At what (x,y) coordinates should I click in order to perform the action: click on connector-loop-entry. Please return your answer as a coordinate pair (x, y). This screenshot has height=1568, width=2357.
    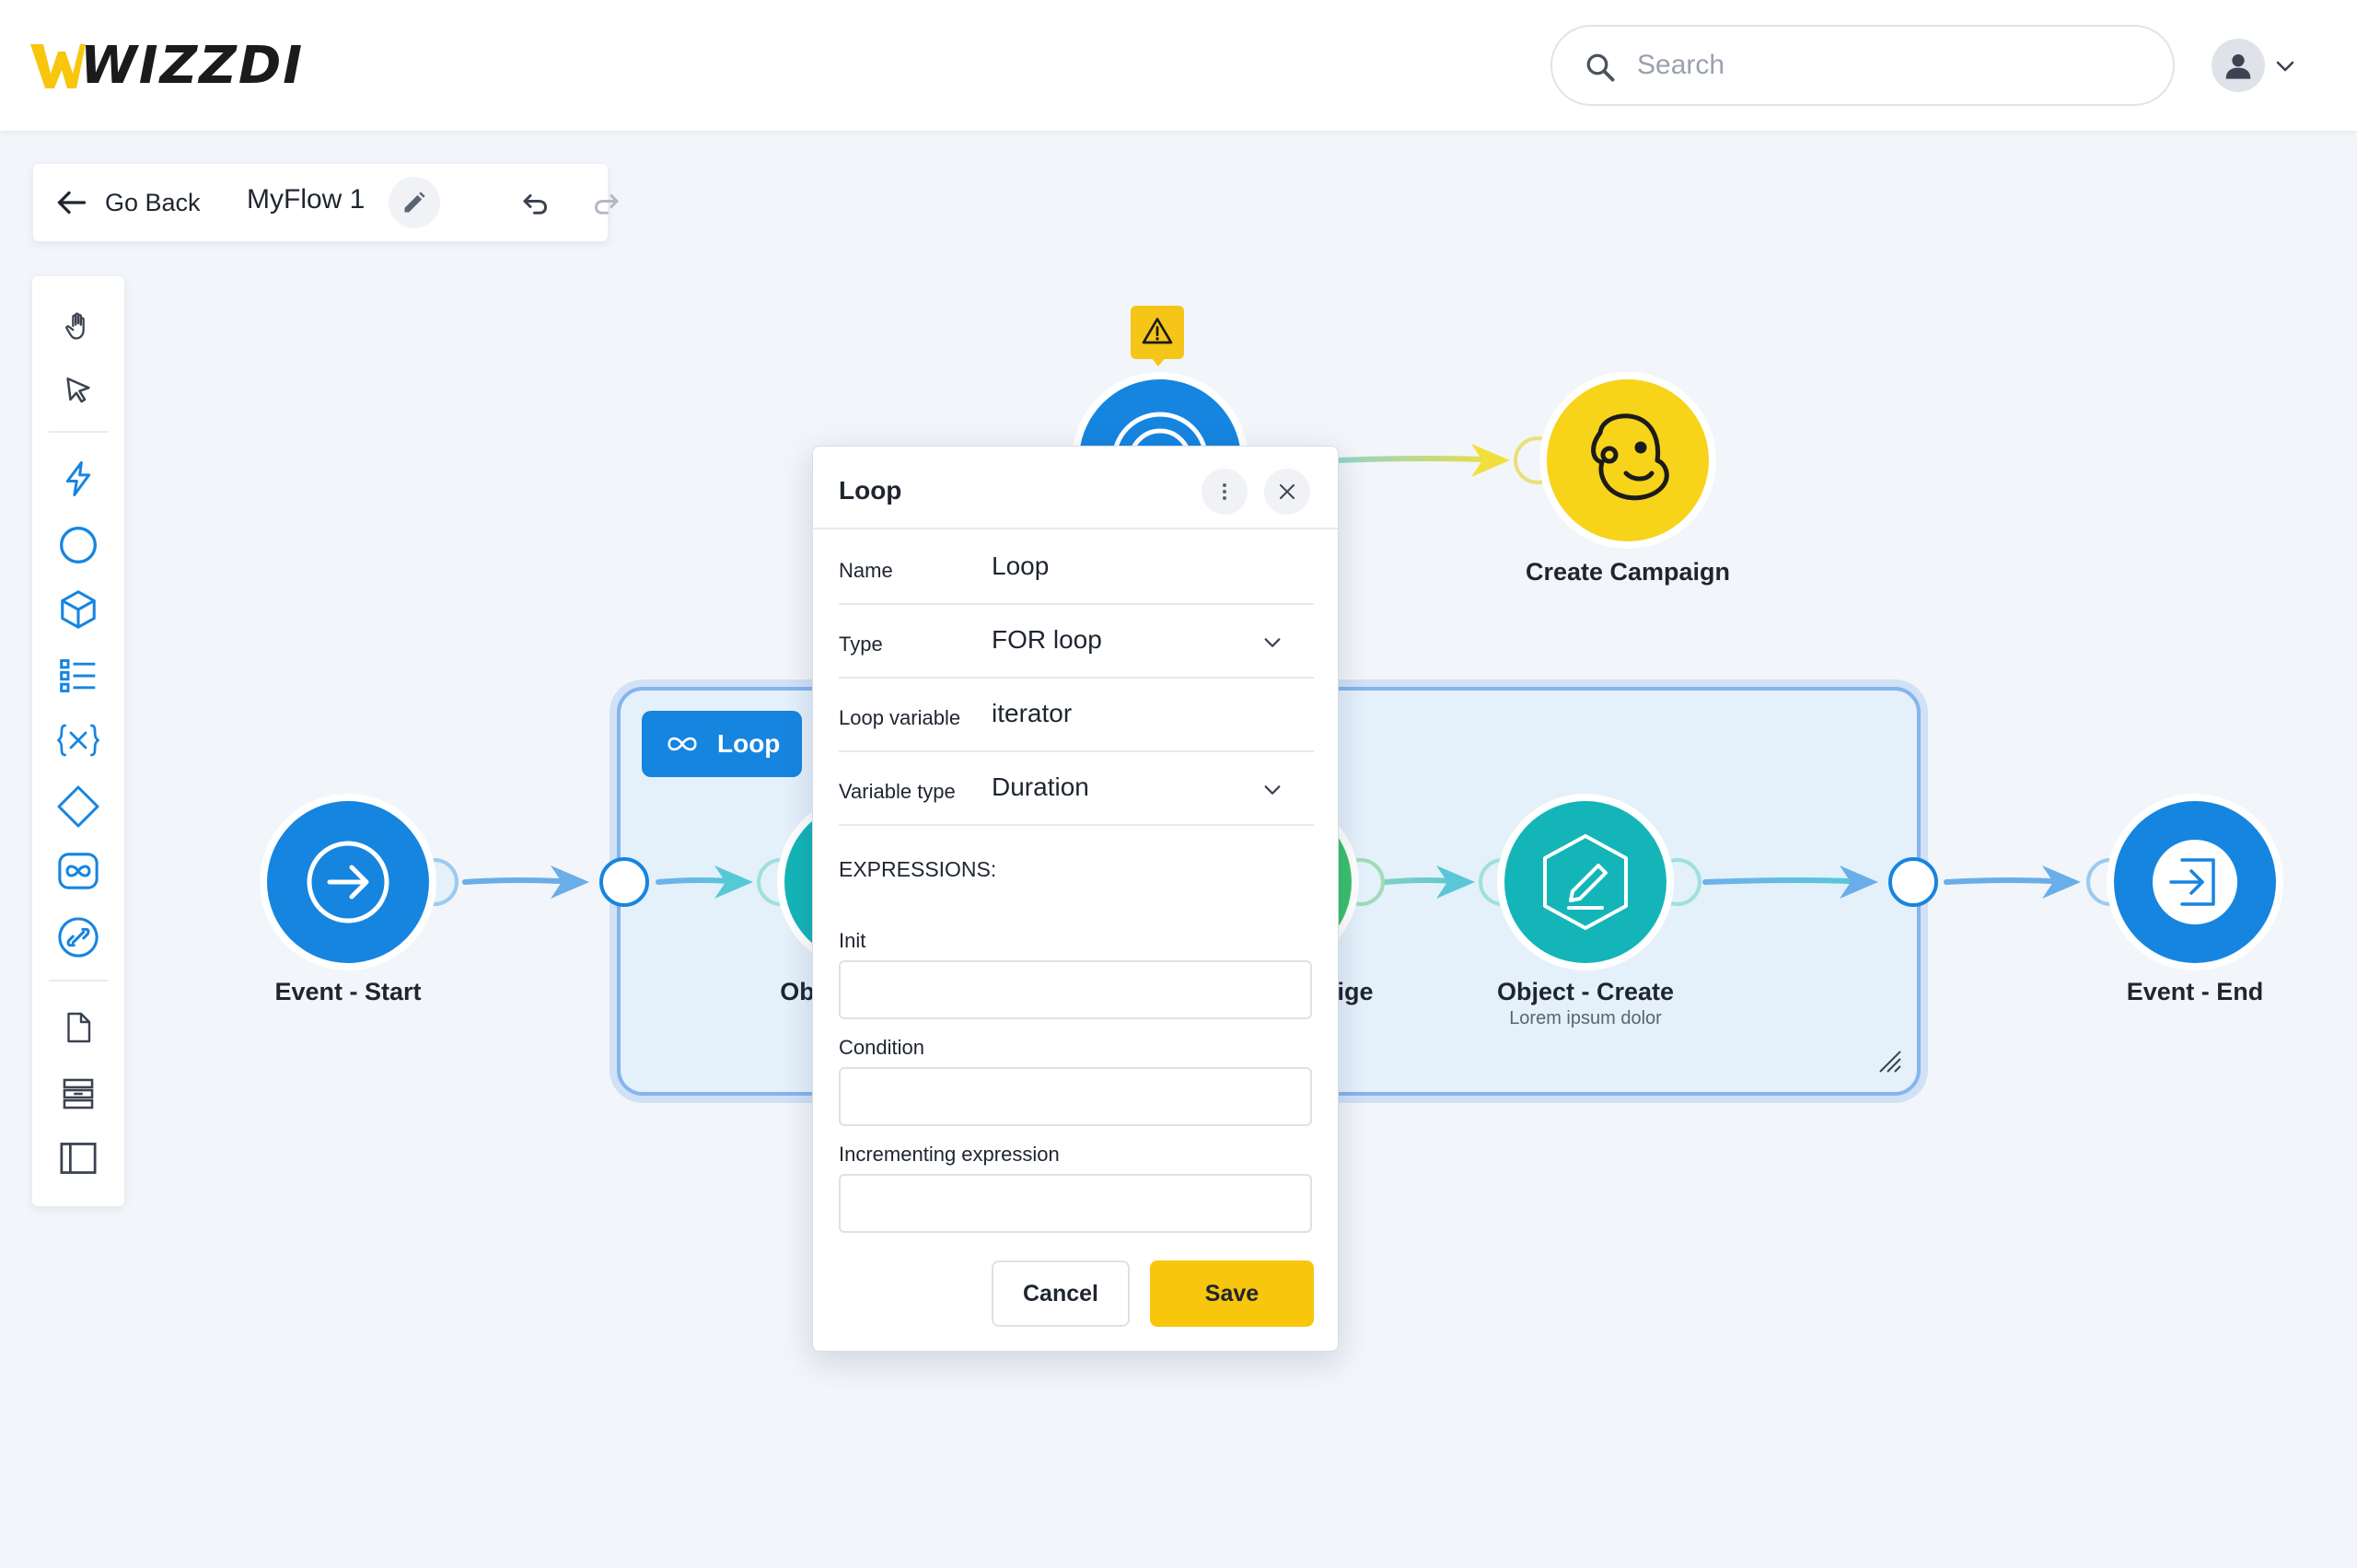
    Looking at the image, I should click on (704, 882).